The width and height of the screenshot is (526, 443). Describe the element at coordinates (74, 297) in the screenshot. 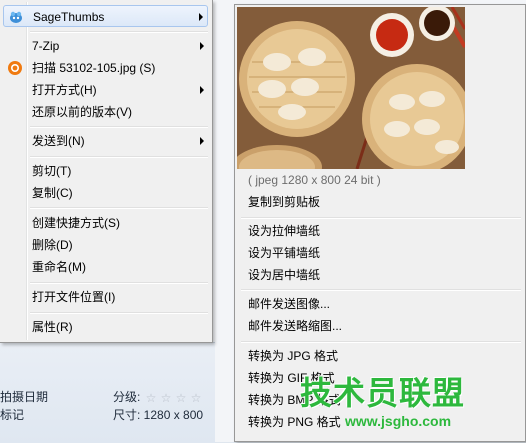

I see `menu-item-label: 打开文件位置(I)` at that location.